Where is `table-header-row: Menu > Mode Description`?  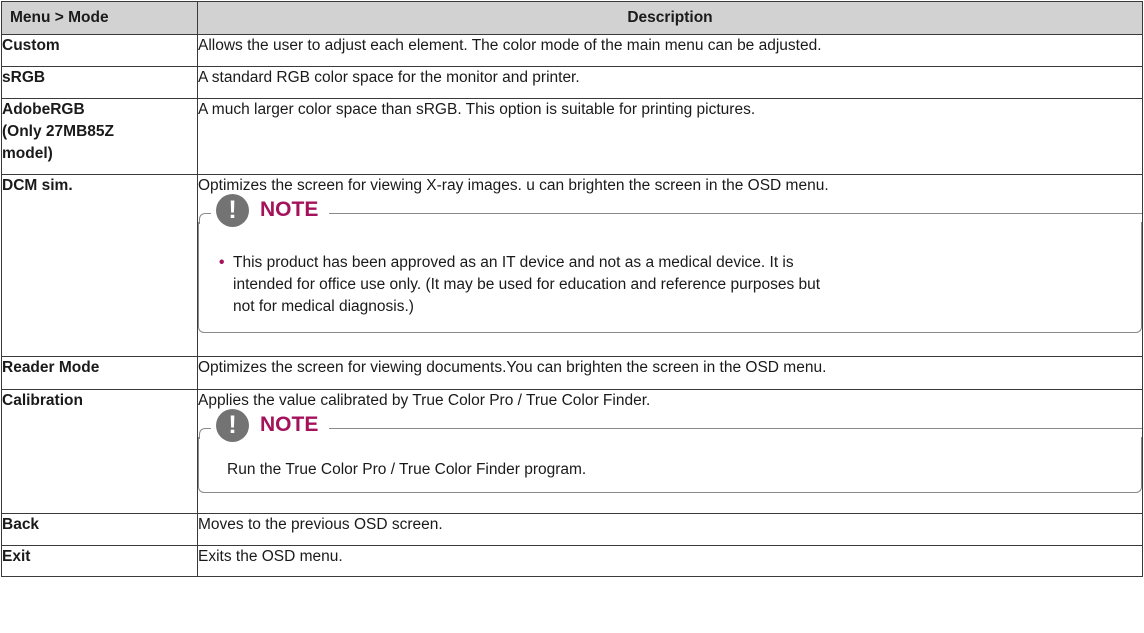
table-header-row: Menu > Mode Description is located at coordinates (572, 18).